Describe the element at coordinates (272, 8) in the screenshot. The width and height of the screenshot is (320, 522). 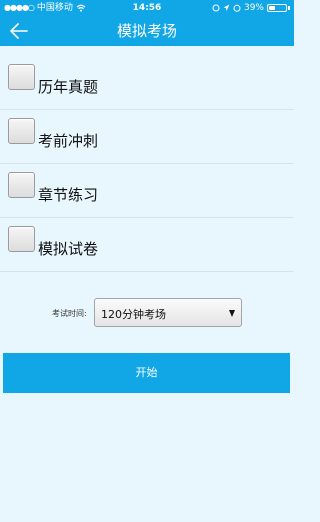
I see `battery-fill` at that location.